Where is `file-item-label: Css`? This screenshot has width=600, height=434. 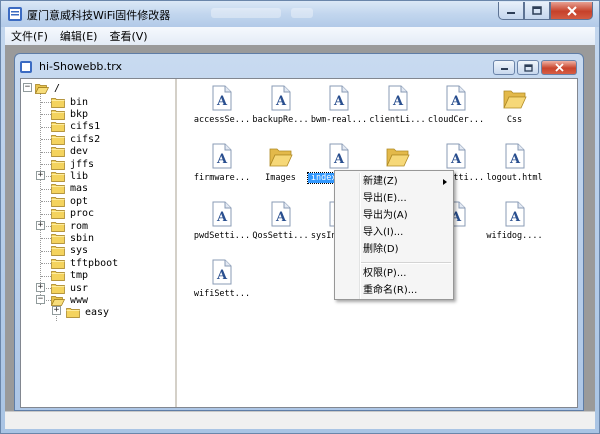
file-item-label: Css is located at coordinates (514, 120).